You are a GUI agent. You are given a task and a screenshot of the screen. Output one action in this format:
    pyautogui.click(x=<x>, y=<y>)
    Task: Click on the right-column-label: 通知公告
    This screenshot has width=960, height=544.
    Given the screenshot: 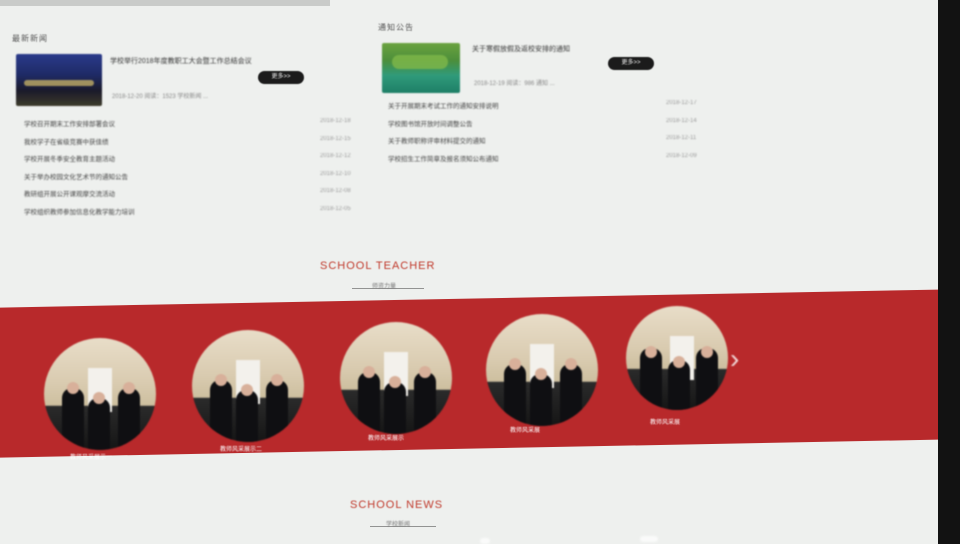 What is the action you would take?
    pyautogui.click(x=396, y=27)
    